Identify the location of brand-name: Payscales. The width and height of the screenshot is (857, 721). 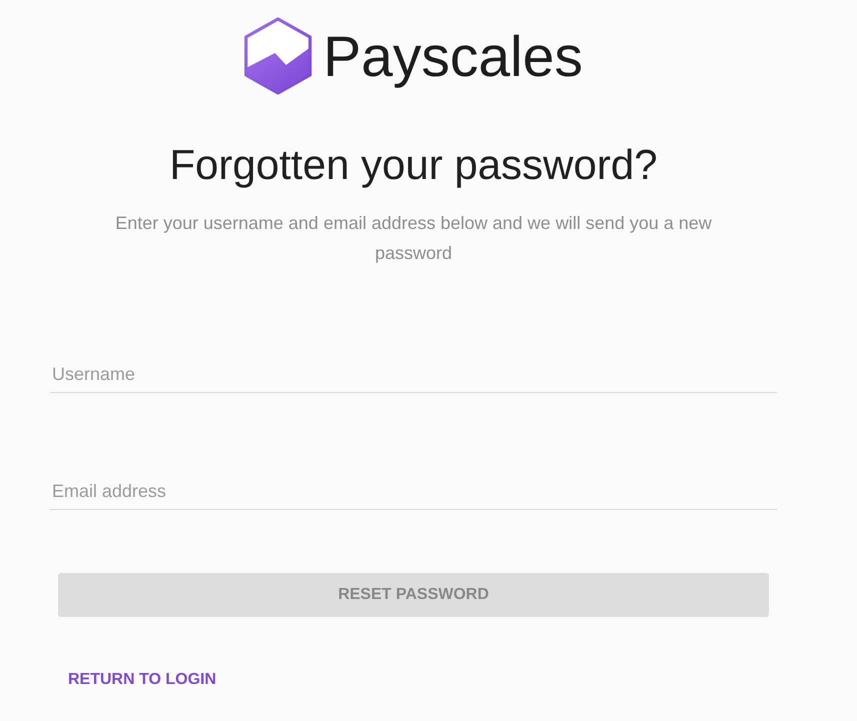
(453, 57).